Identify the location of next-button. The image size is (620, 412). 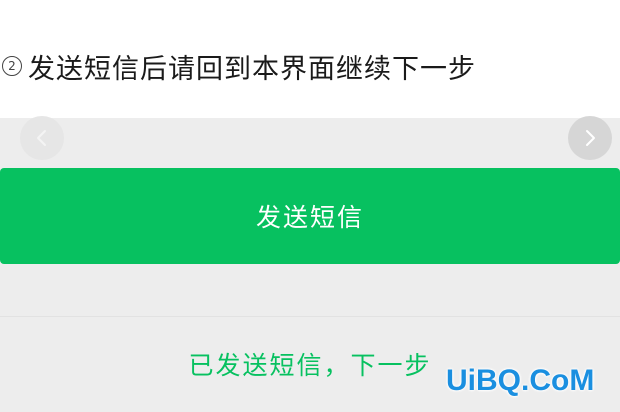
(590, 138).